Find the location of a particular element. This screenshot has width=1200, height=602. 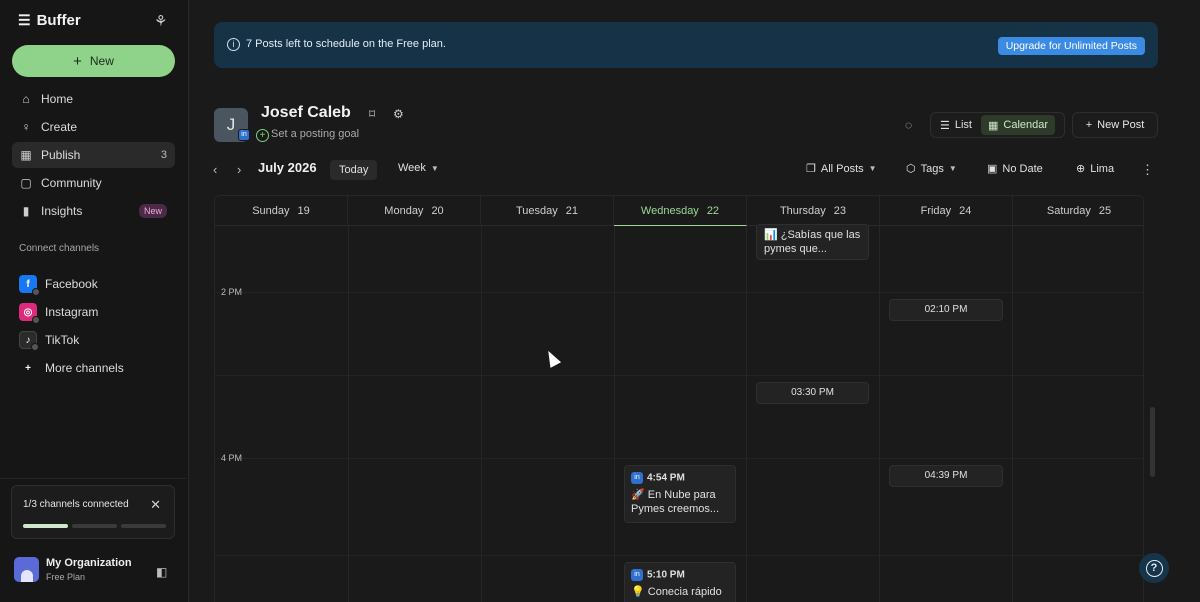

new-button: + New is located at coordinates (93, 61).